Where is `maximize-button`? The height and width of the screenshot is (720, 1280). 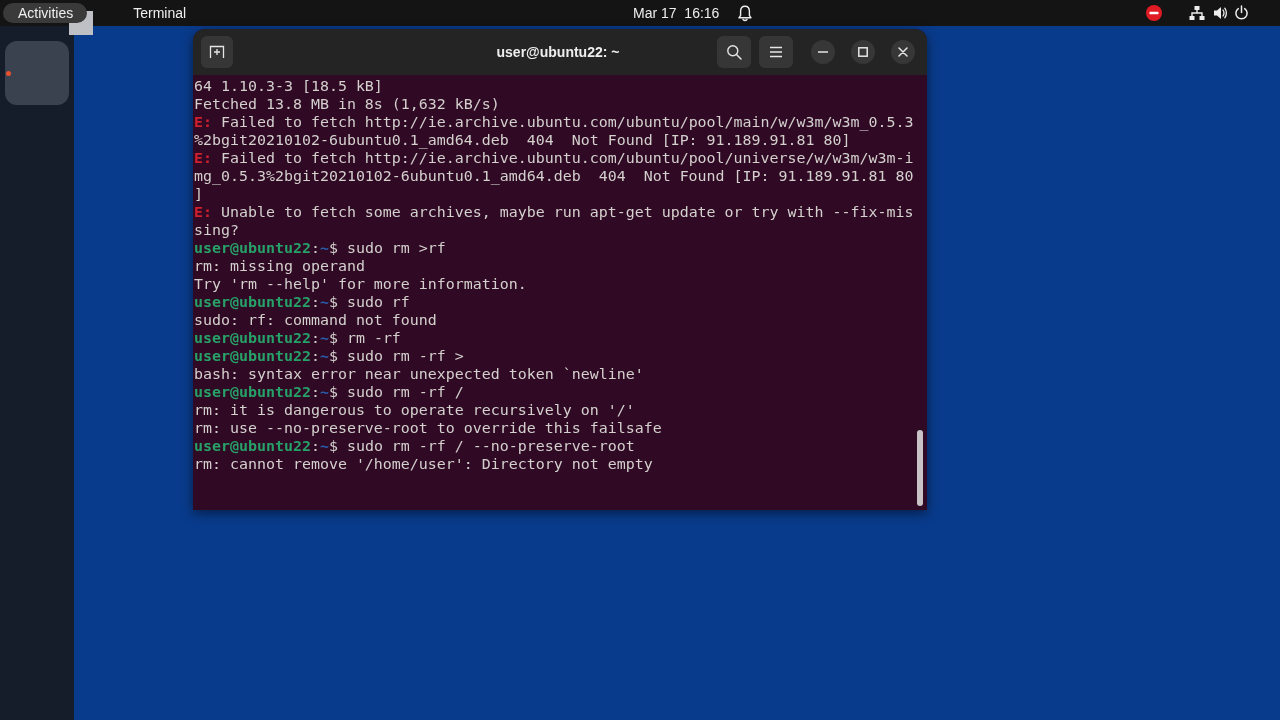 maximize-button is located at coordinates (863, 52).